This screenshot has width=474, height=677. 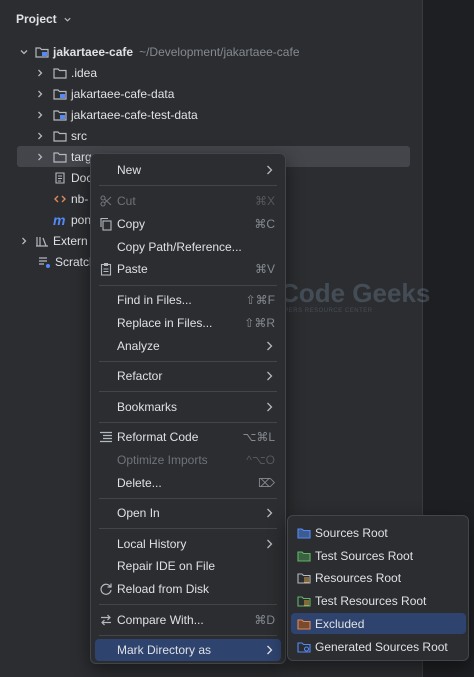 I want to click on copy-icon, so click(x=106, y=224).